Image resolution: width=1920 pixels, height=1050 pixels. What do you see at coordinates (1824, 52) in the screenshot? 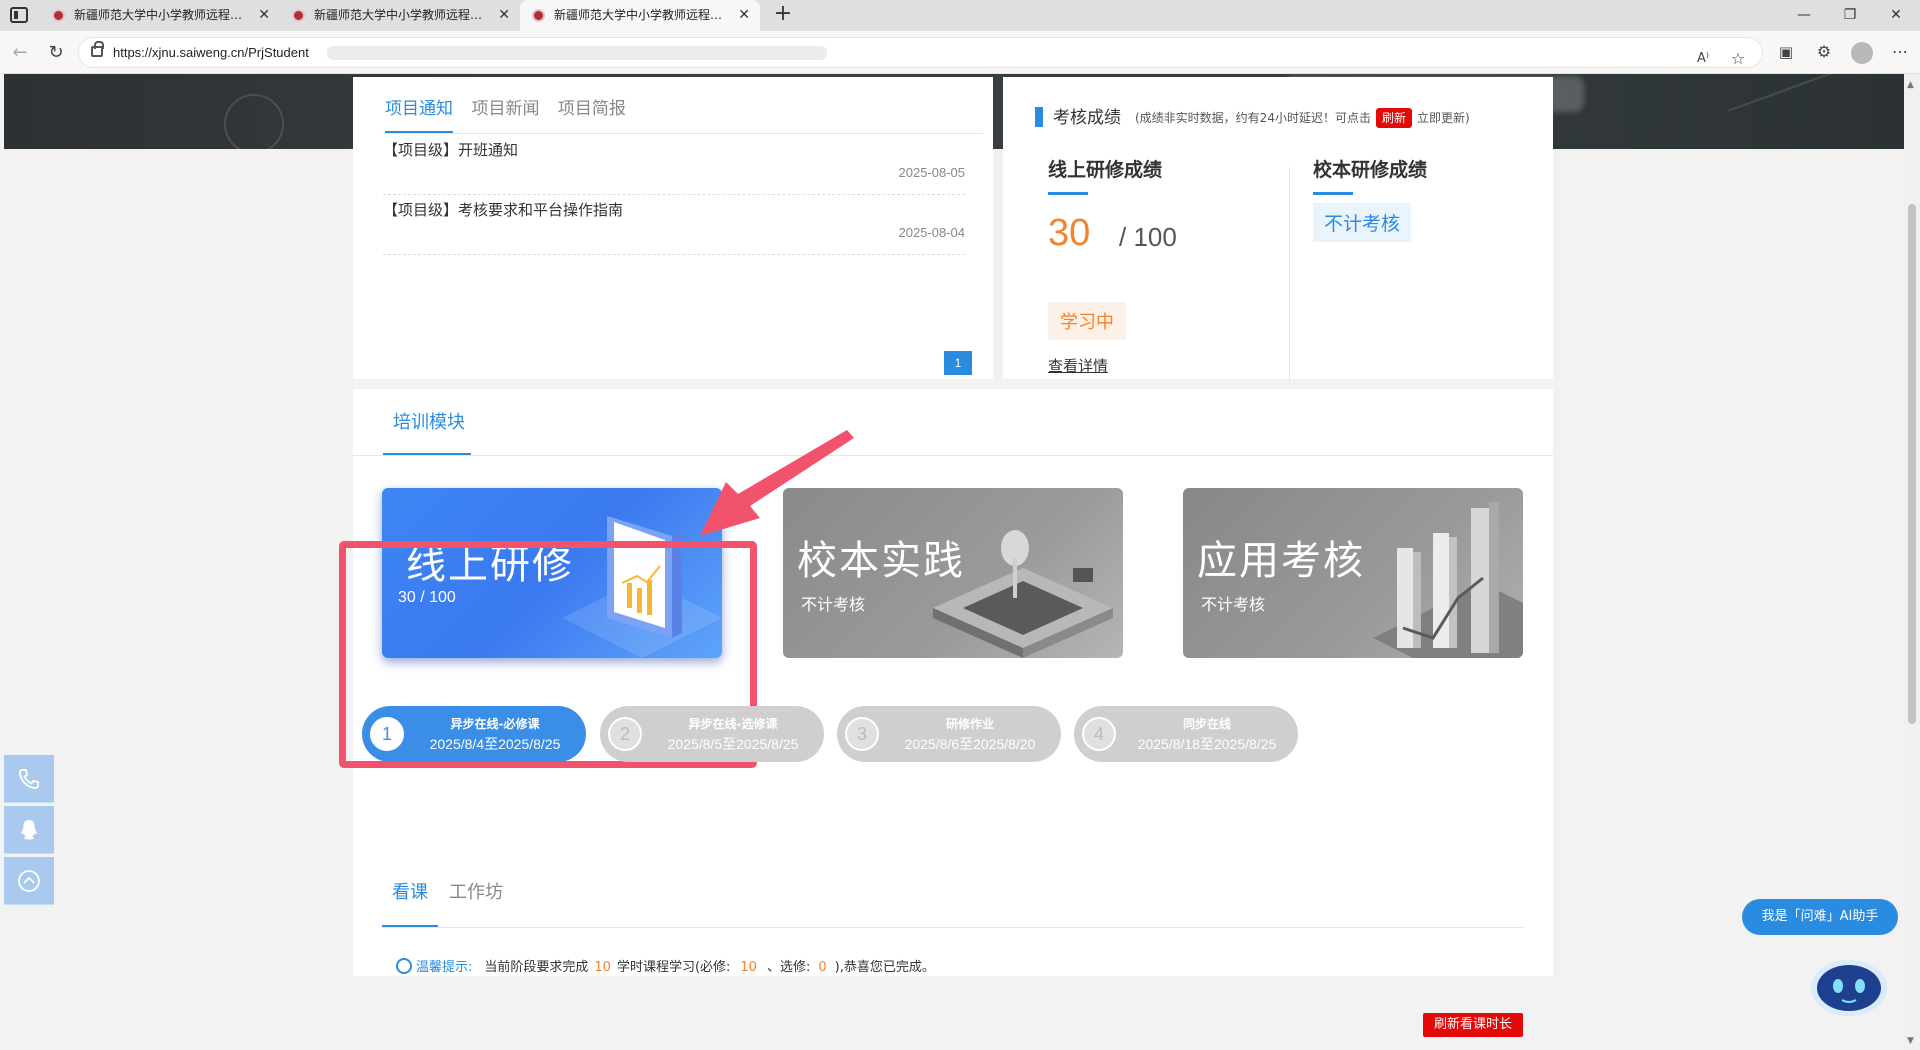
I see `extensions-icon: ⚙` at bounding box center [1824, 52].